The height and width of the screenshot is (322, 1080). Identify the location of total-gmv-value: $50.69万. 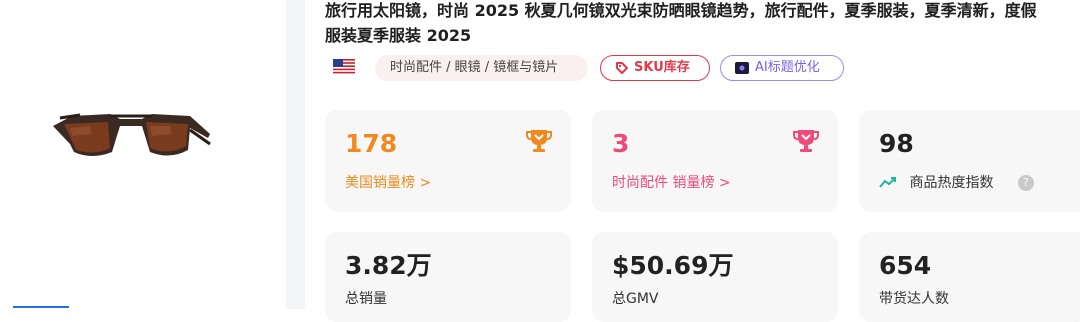
(673, 265).